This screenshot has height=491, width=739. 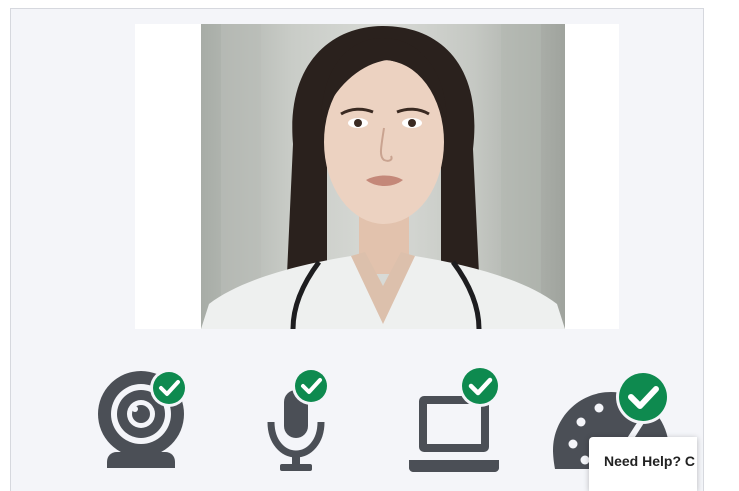 What do you see at coordinates (650, 461) in the screenshot?
I see `need-help-label: Need Help? C` at bounding box center [650, 461].